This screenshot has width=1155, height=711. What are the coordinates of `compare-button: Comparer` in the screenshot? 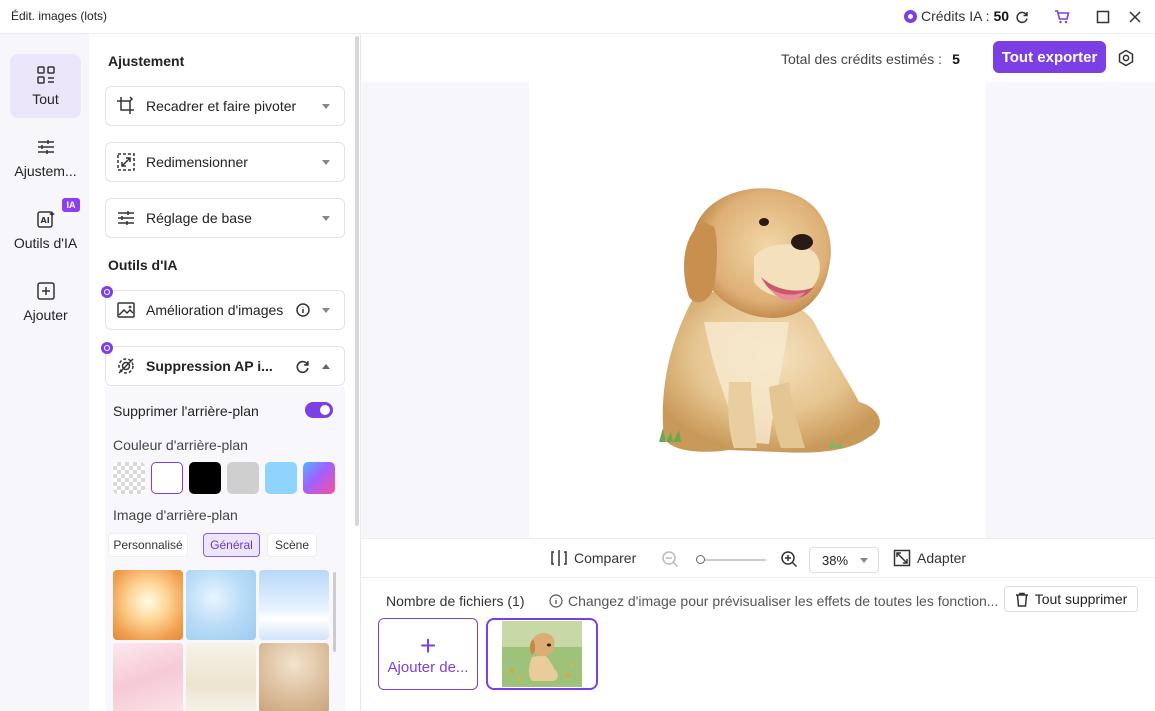 It's located at (593, 558).